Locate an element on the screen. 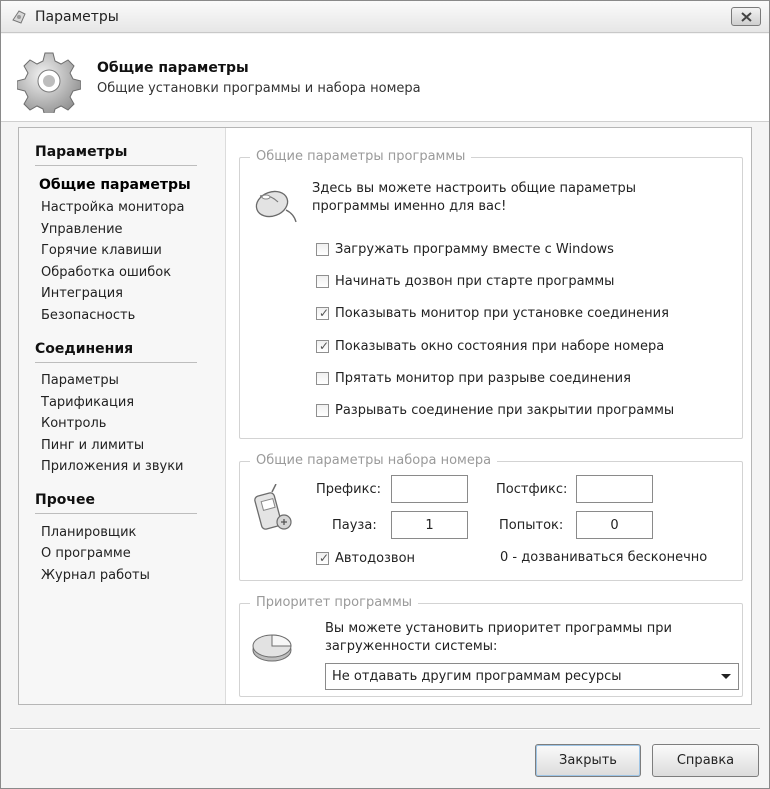 The image size is (770, 789). sidebar-section-parameters: Параметры is located at coordinates (81, 152).